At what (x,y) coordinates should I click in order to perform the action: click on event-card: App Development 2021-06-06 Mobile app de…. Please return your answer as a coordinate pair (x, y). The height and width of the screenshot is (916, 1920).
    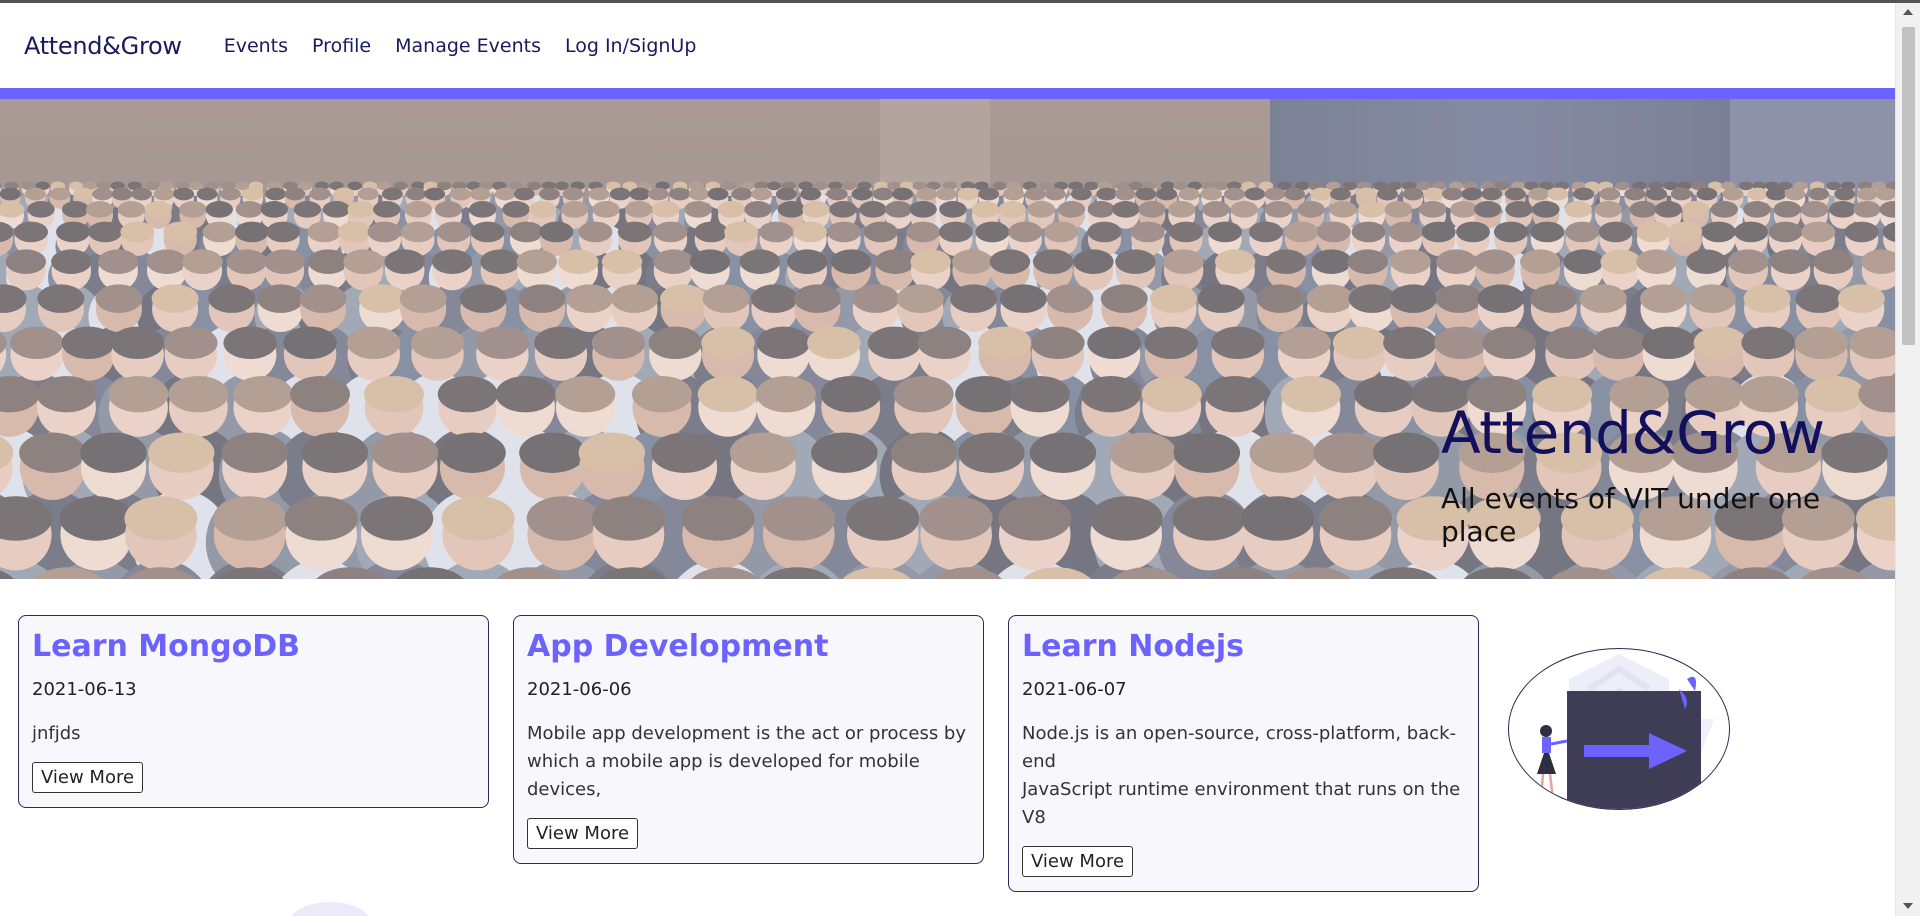
    Looking at the image, I should click on (748, 739).